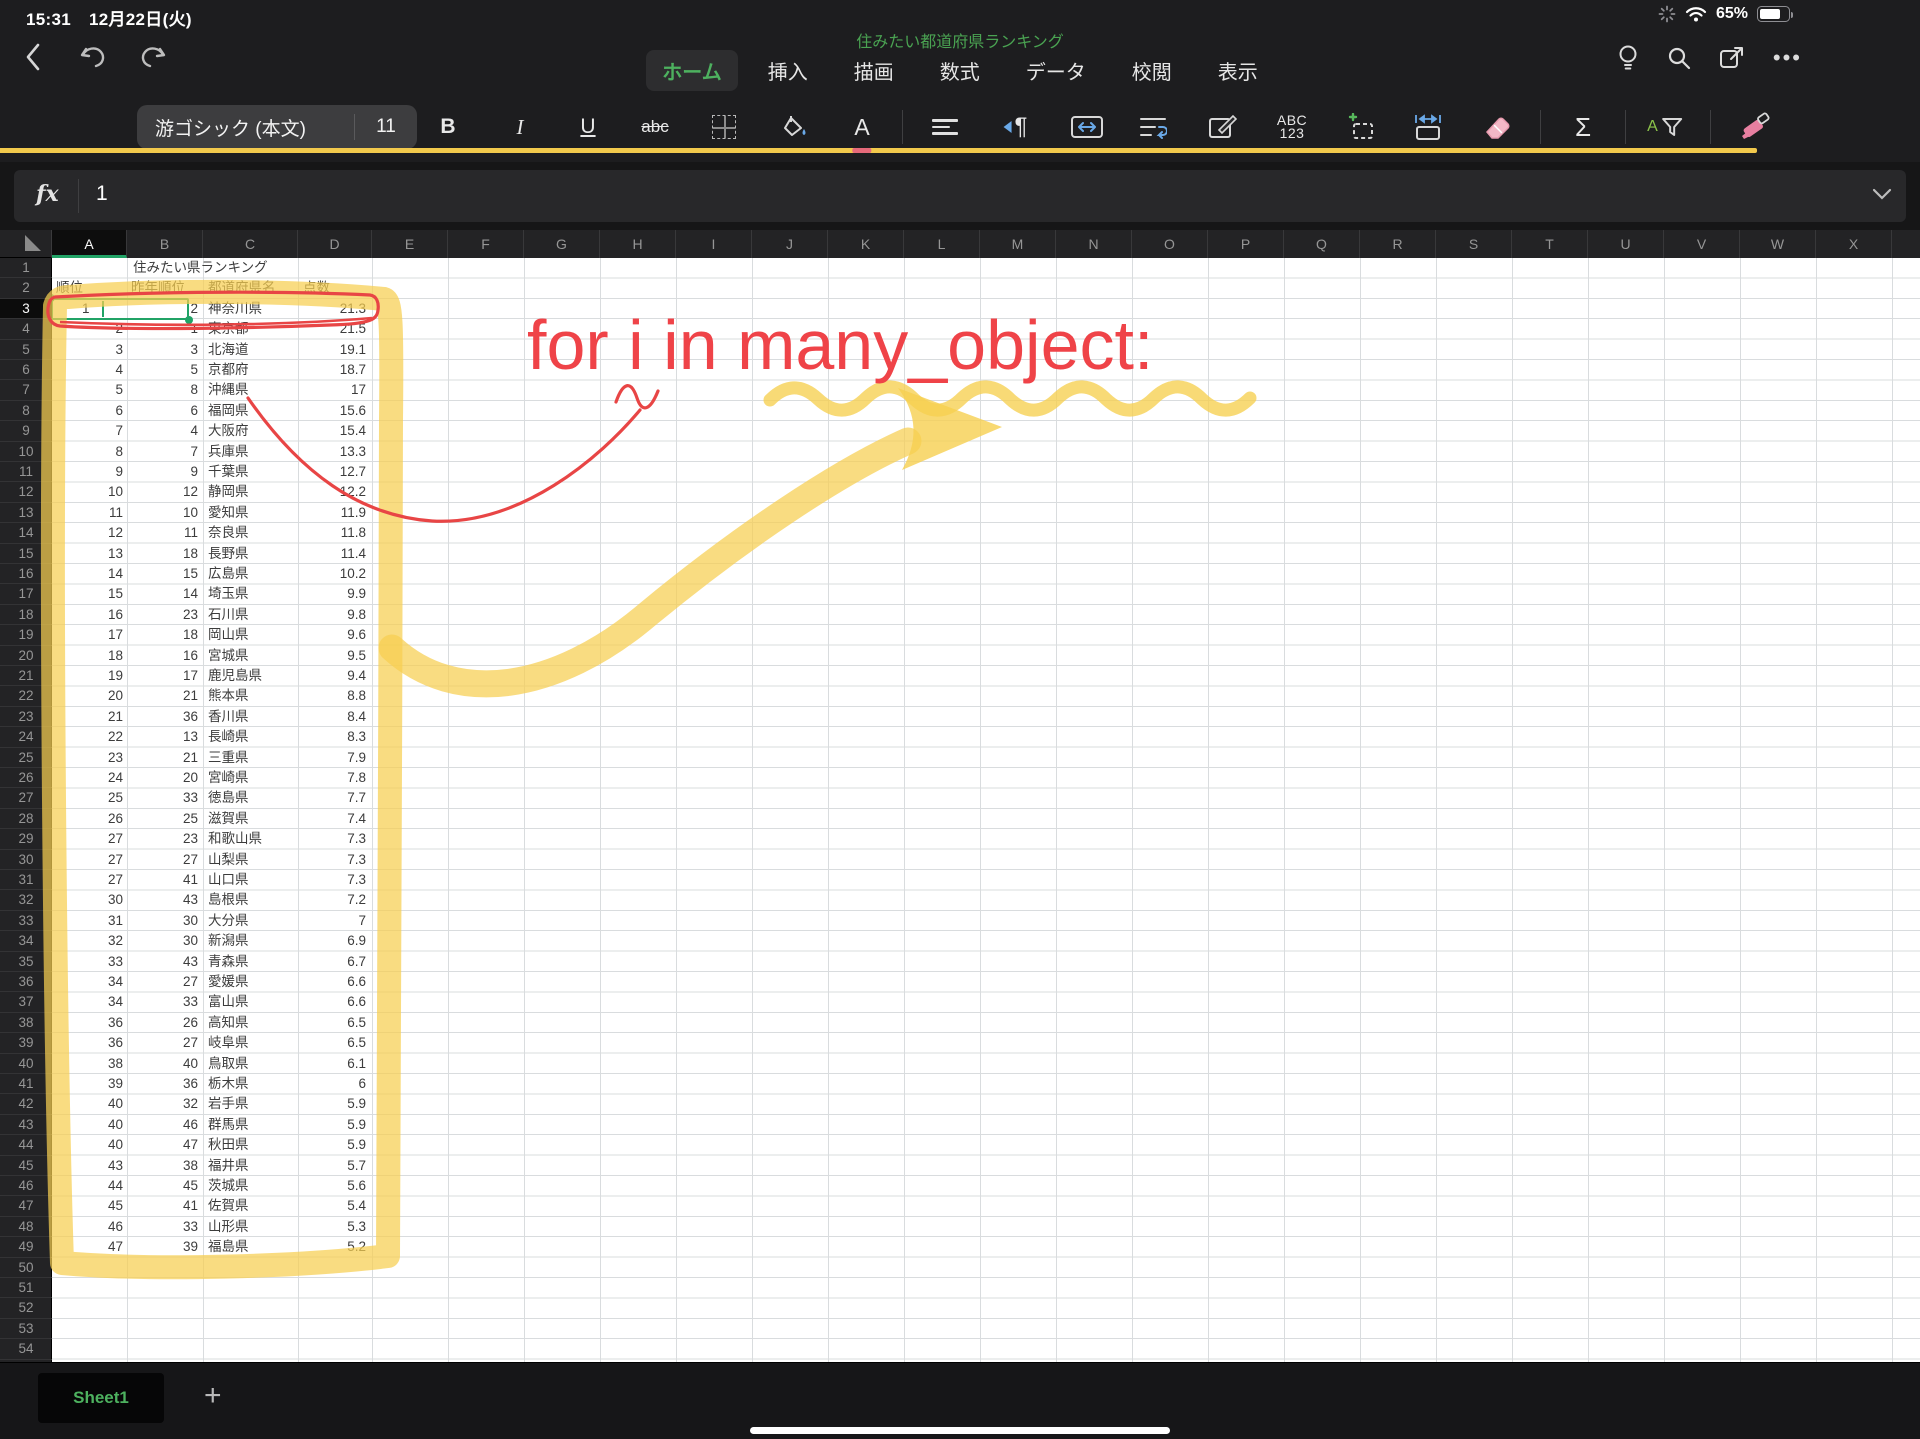 The image size is (1920, 1439). Describe the element at coordinates (1223, 127) in the screenshot. I see `cell-style-button` at that location.